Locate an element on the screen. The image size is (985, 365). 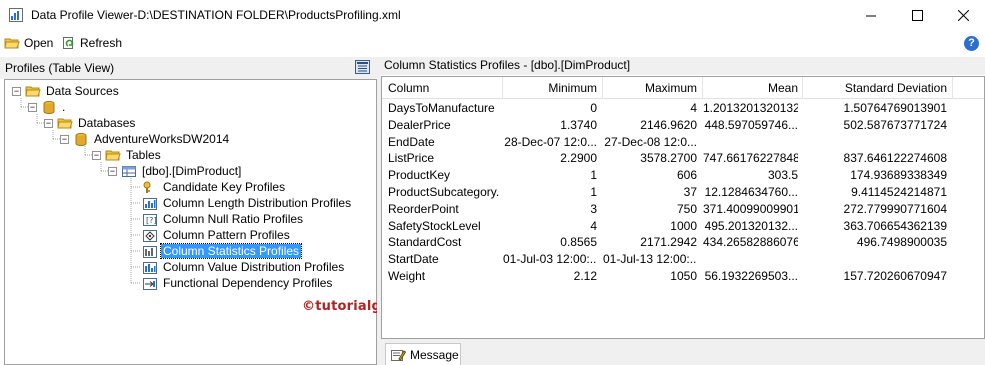
tree-node-table: − [dbo].[DimProduct] is located at coordinates (175, 171).